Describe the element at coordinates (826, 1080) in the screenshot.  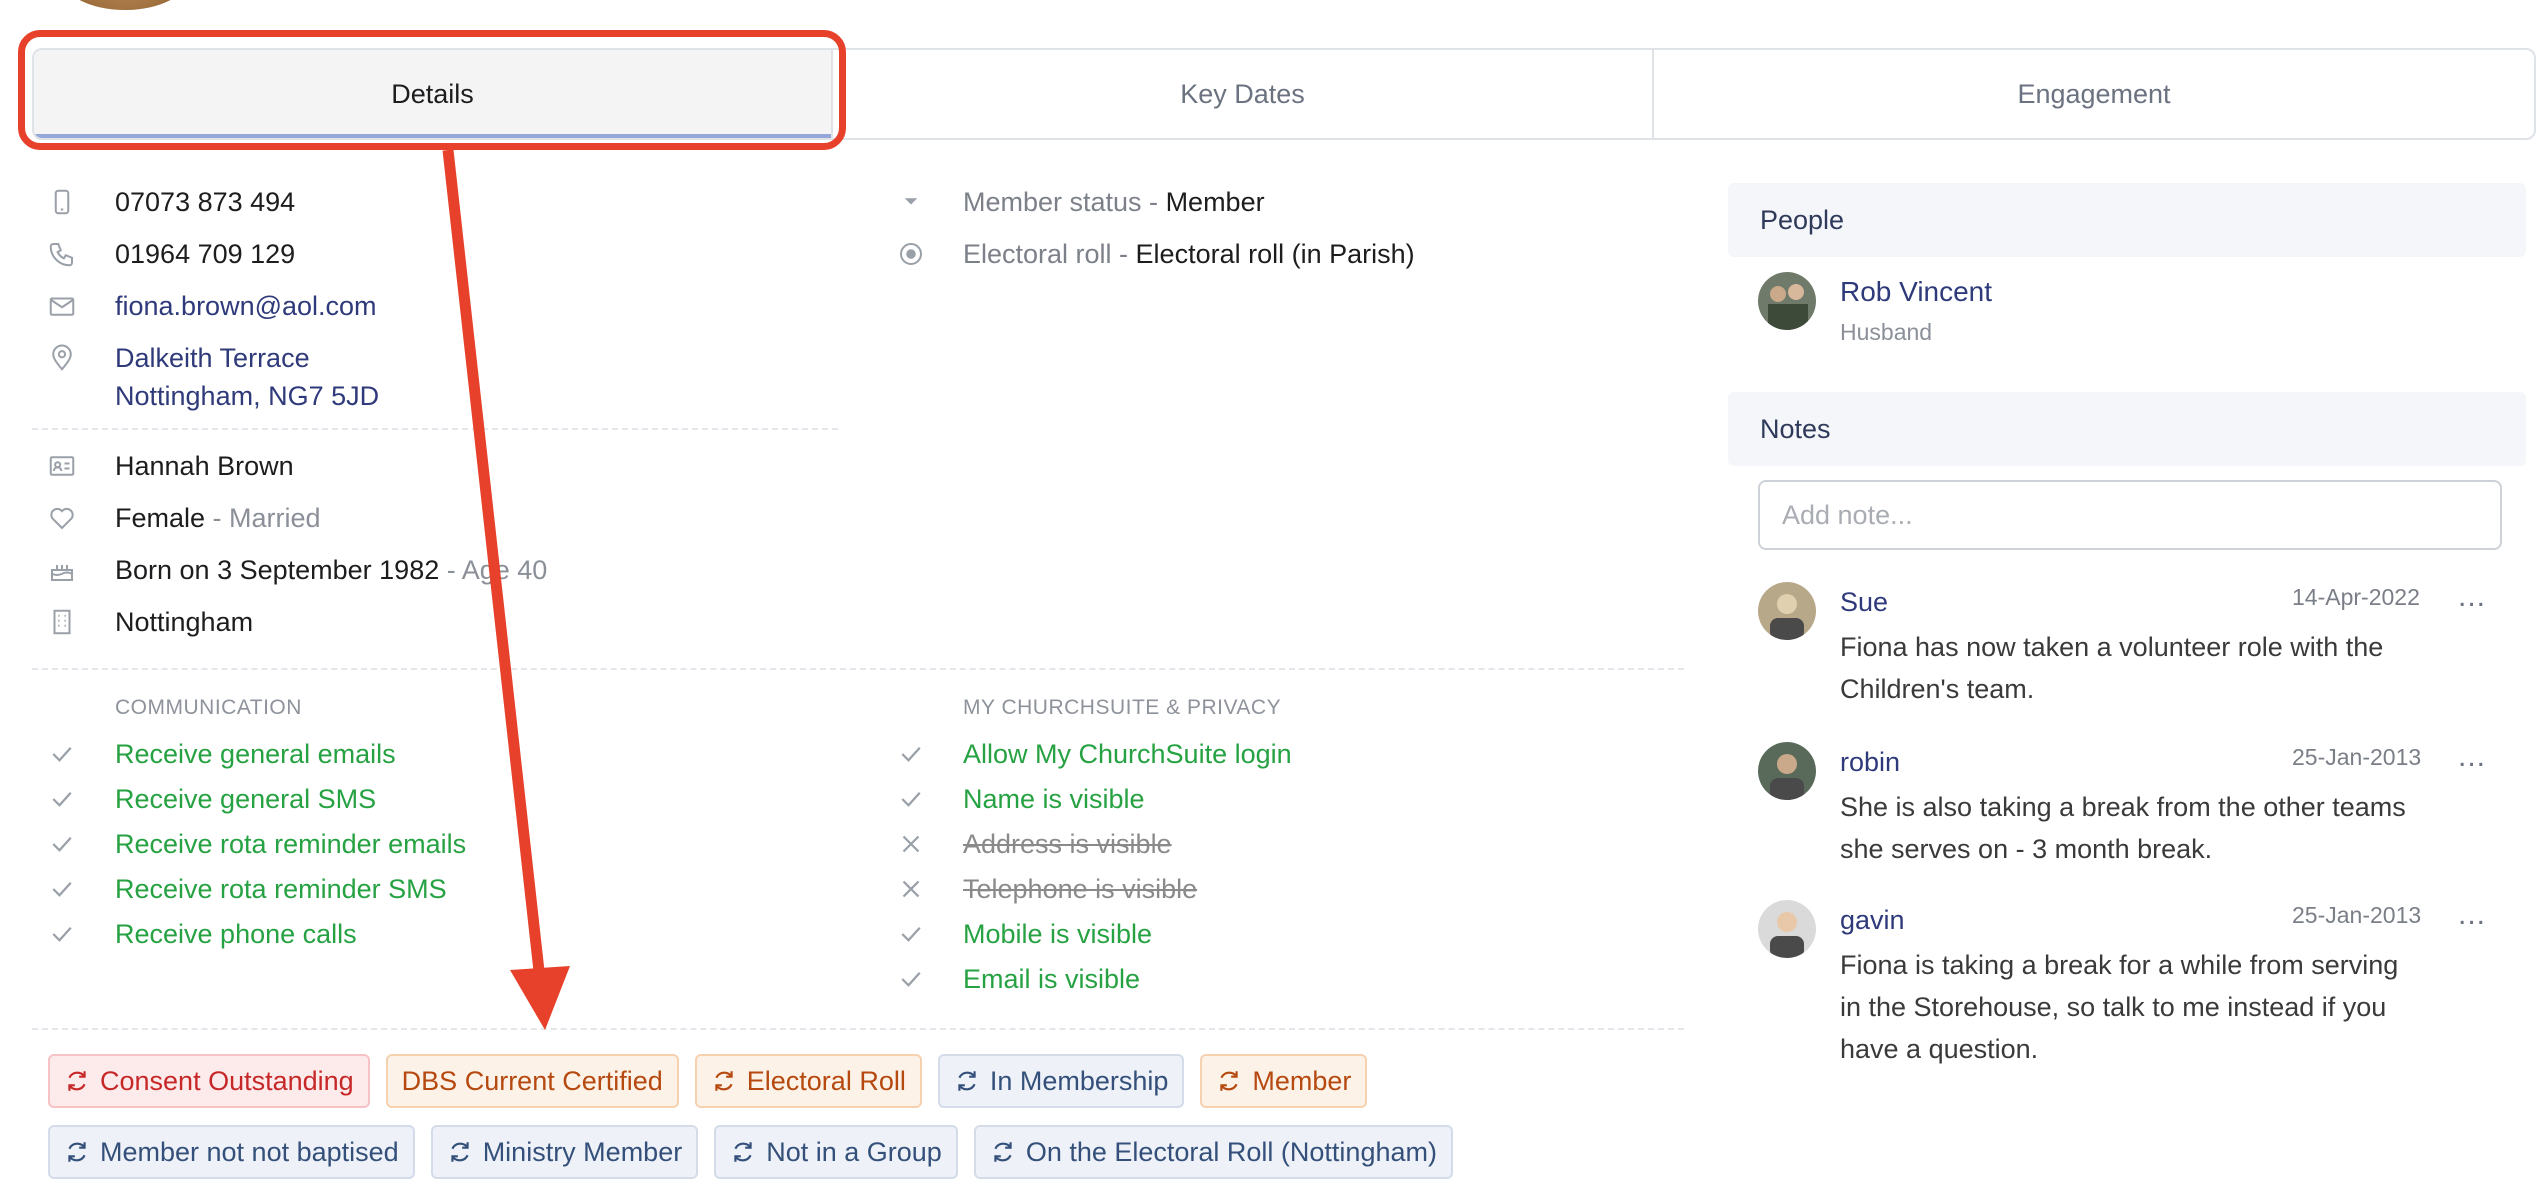
I see `tag-label: Electoral Roll` at that location.